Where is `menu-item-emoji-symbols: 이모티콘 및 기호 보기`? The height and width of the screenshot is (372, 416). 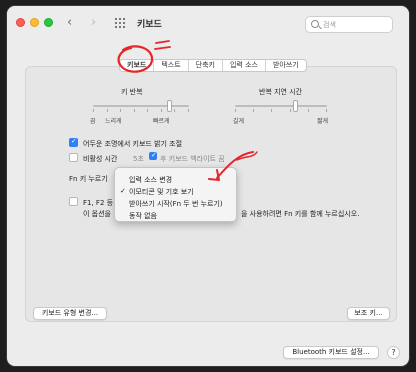 menu-item-emoji-symbols: 이모티콘 및 기호 보기 is located at coordinates (161, 192).